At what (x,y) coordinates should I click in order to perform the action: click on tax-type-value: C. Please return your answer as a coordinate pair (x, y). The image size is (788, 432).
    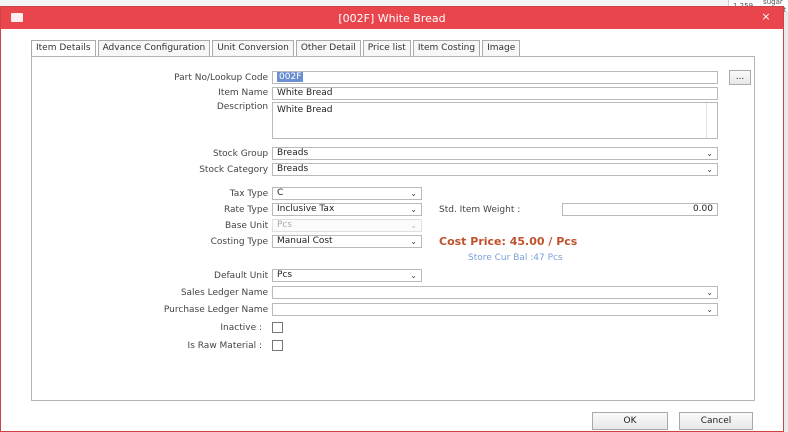
    Looking at the image, I should click on (280, 193).